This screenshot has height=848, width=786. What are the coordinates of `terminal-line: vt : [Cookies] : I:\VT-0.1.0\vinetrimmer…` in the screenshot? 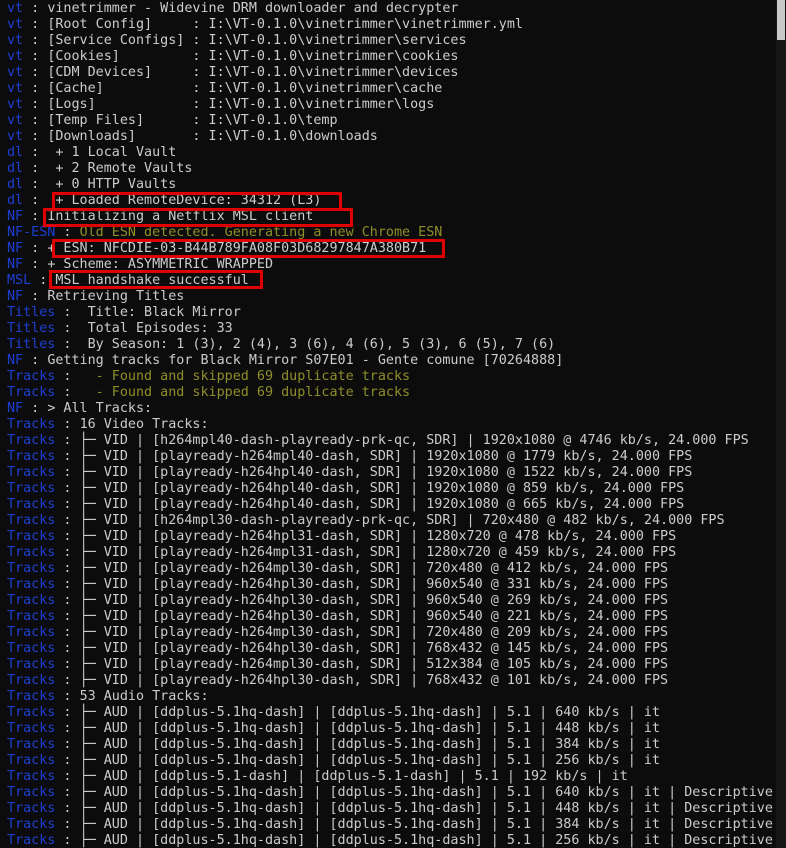 It's located at (390, 57).